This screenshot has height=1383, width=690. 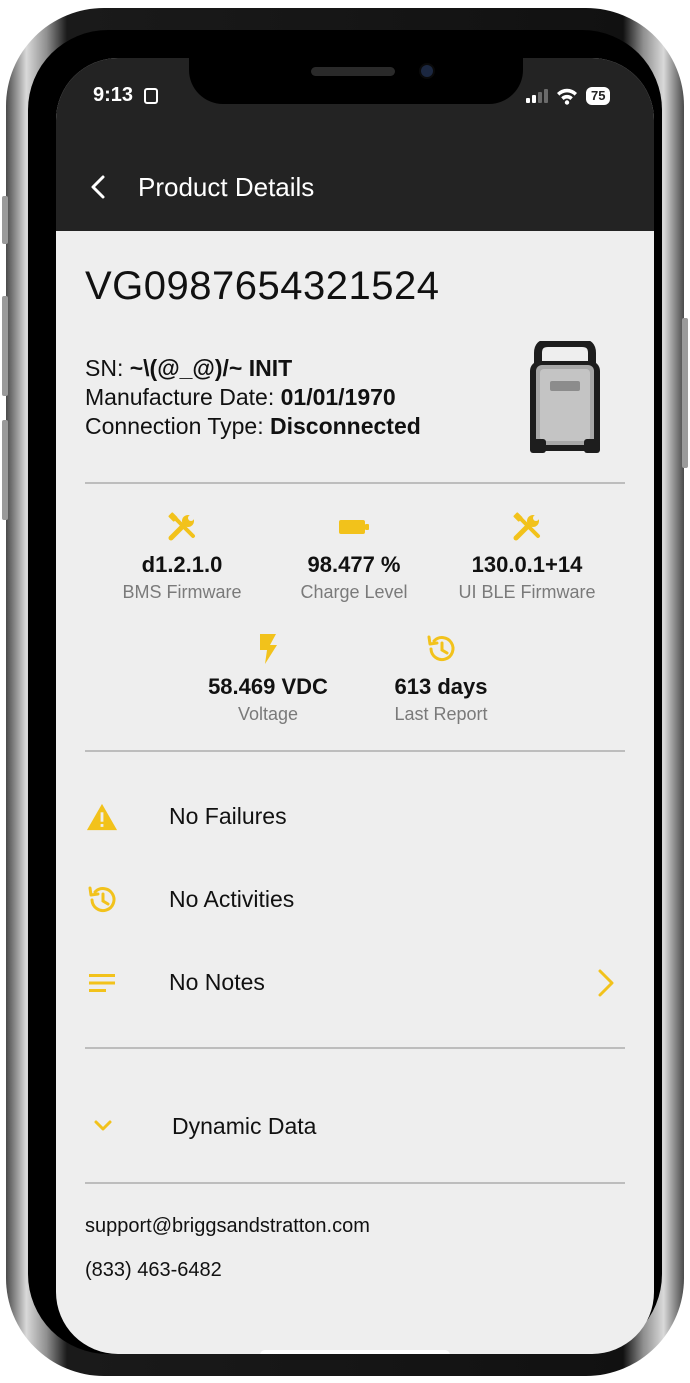 What do you see at coordinates (102, 817) in the screenshot?
I see `warning-icon` at bounding box center [102, 817].